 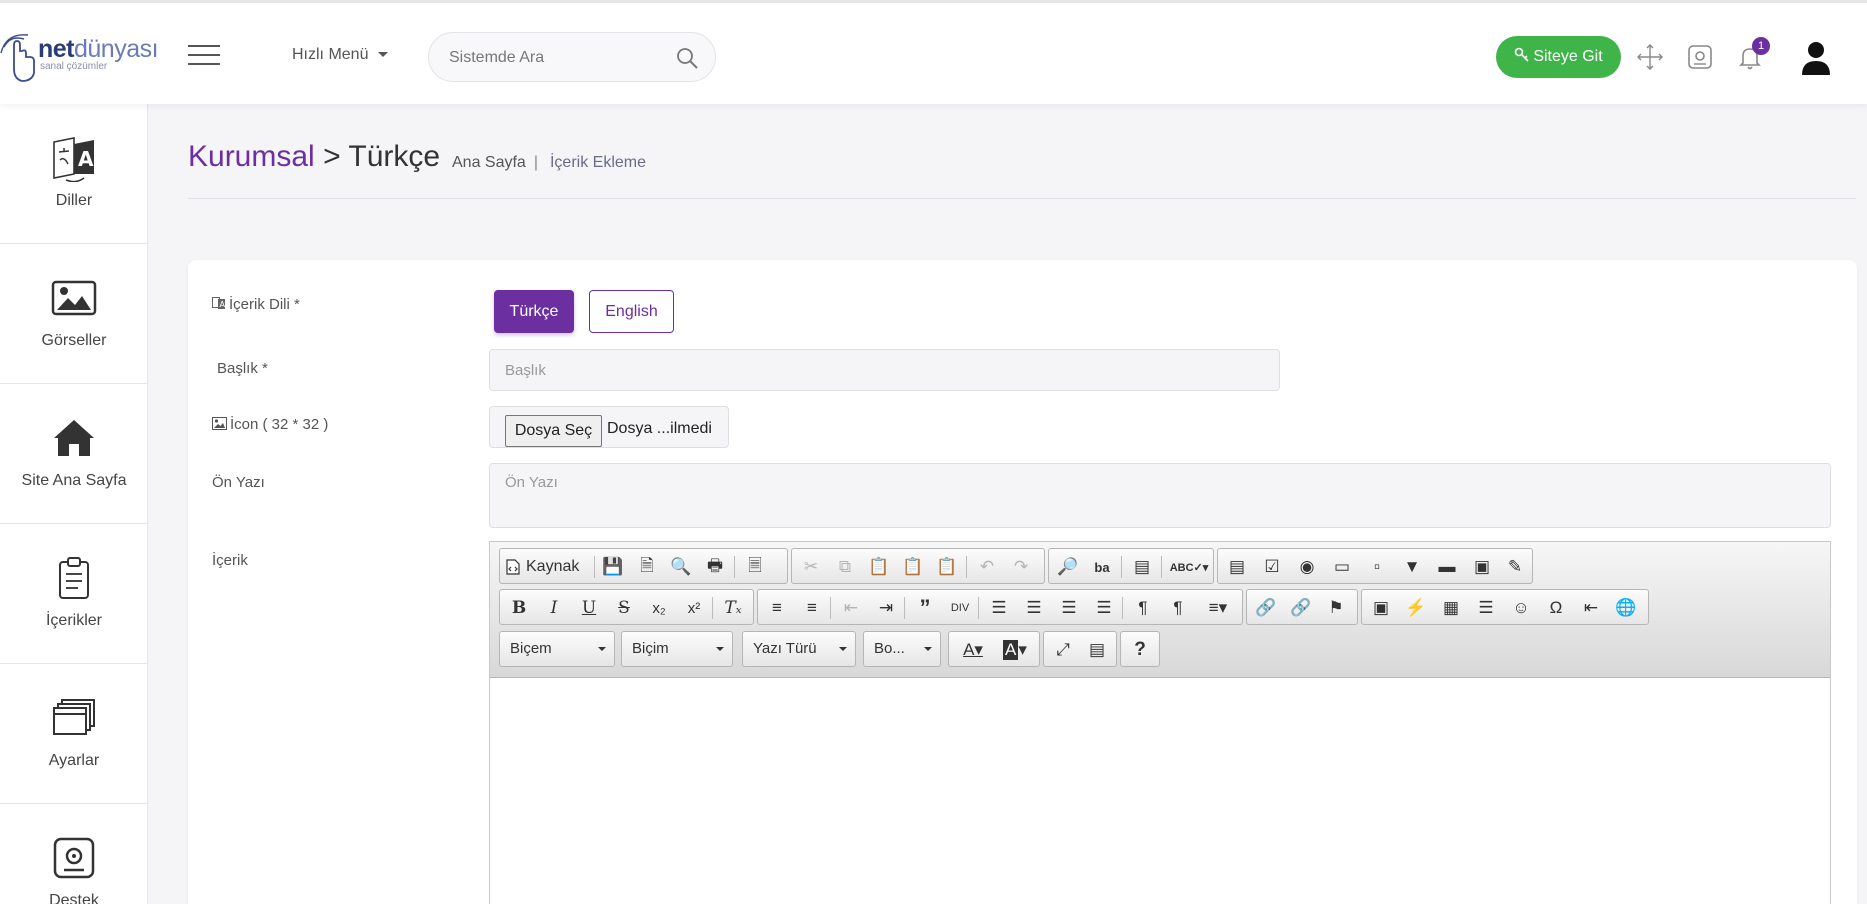 What do you see at coordinates (947, 567) in the screenshot?
I see `paste-word-icon: 📋` at bounding box center [947, 567].